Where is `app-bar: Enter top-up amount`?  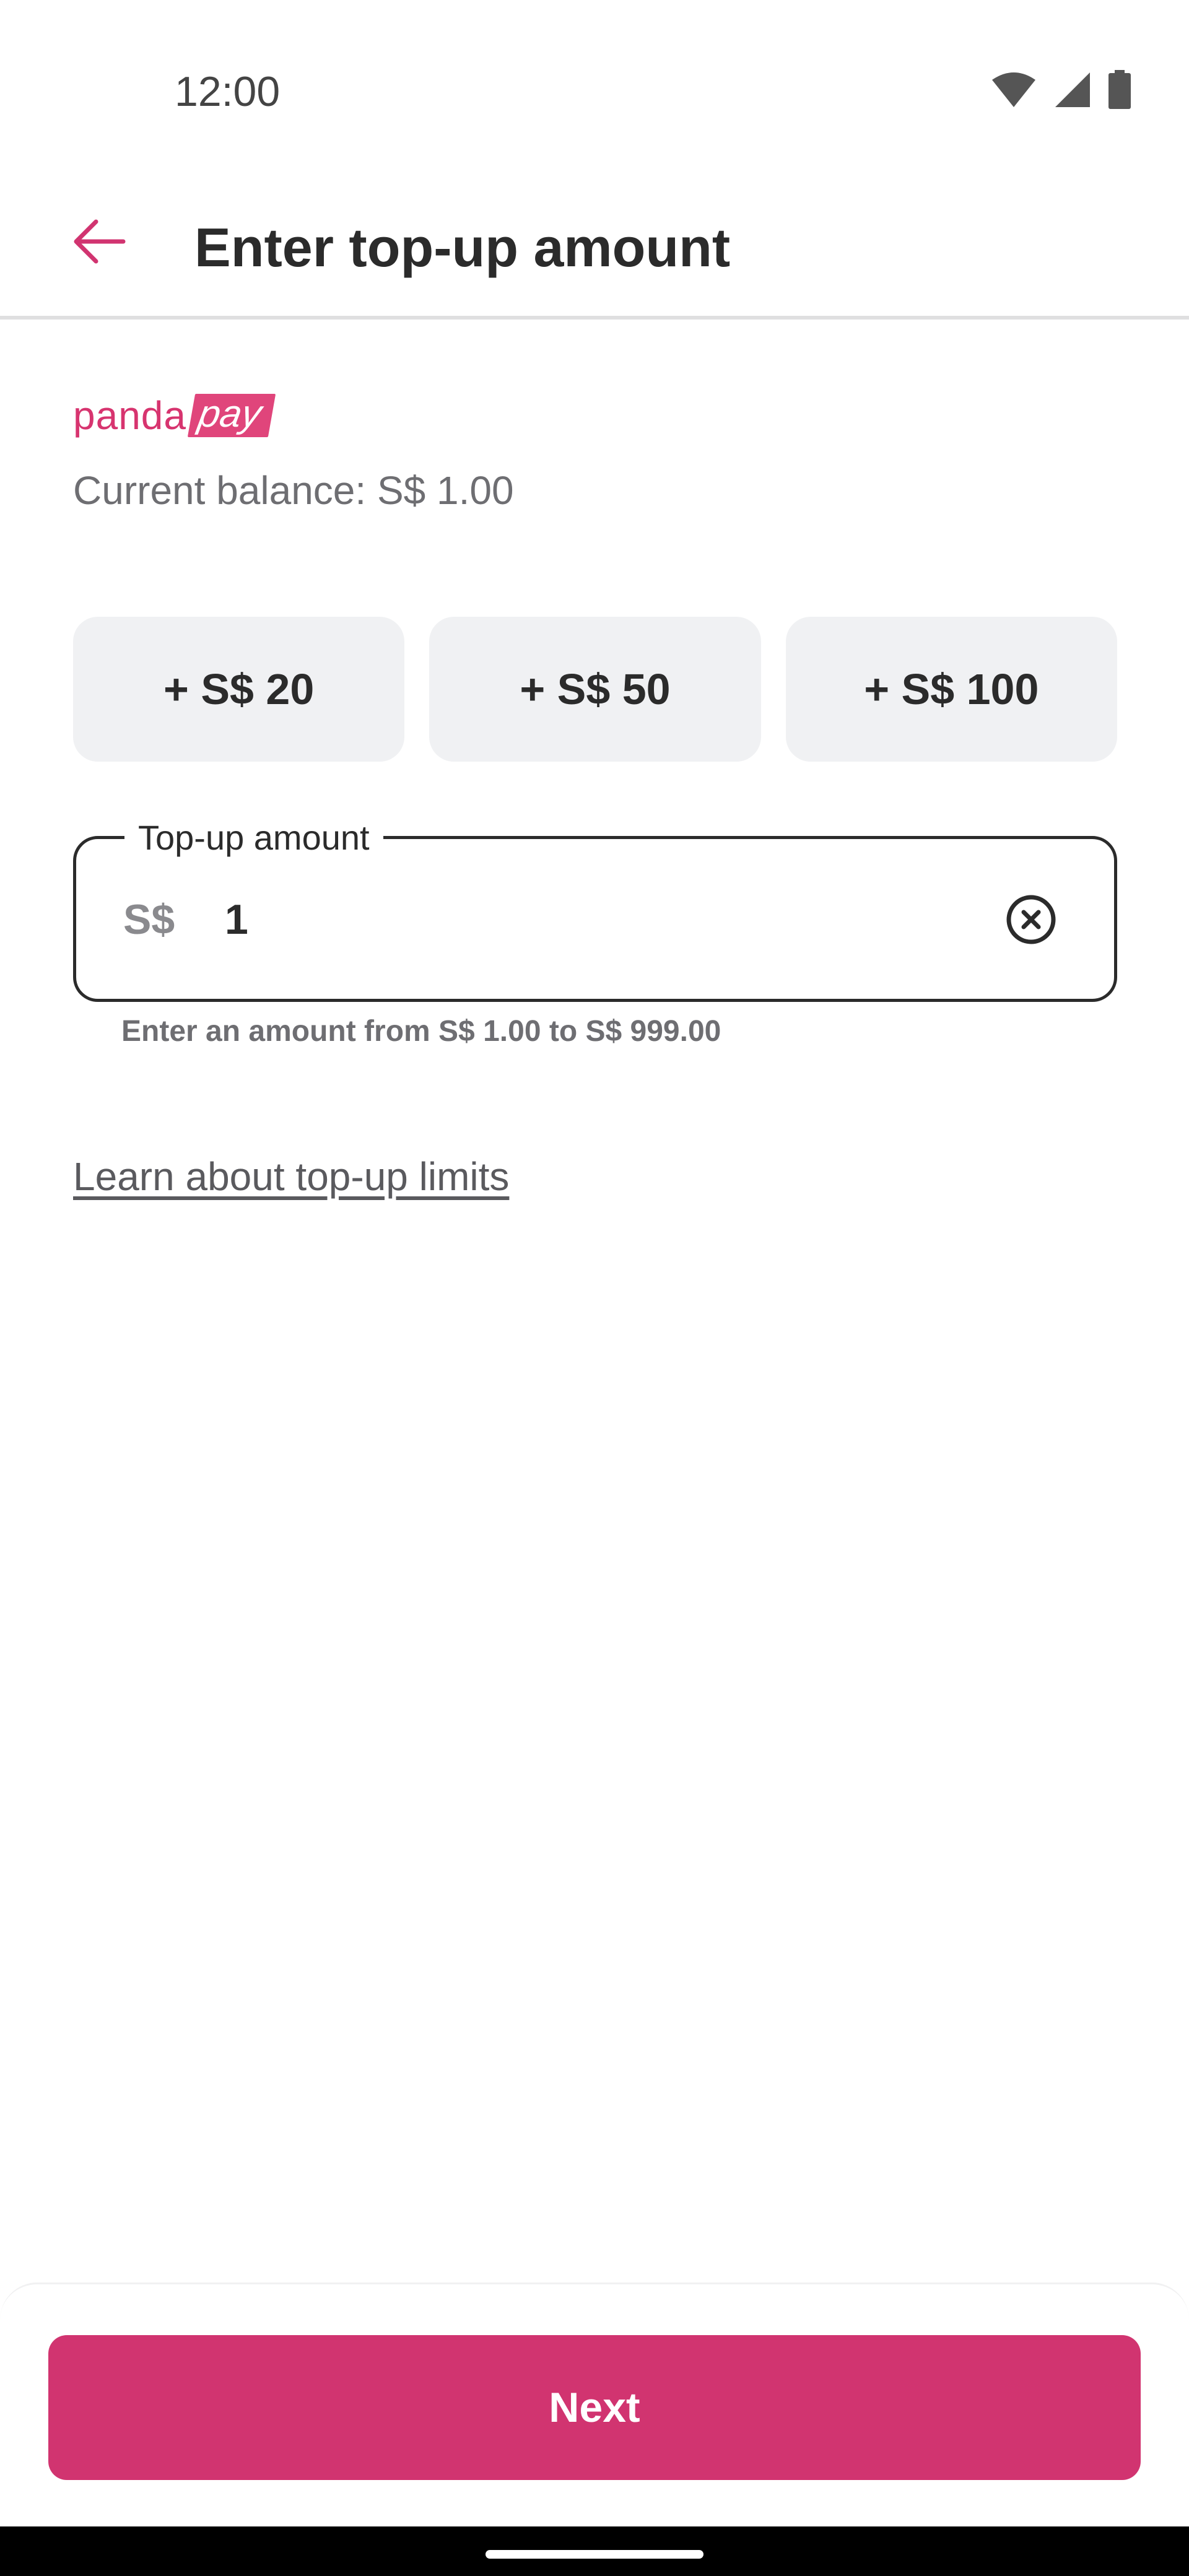 app-bar: Enter top-up amount is located at coordinates (594, 250).